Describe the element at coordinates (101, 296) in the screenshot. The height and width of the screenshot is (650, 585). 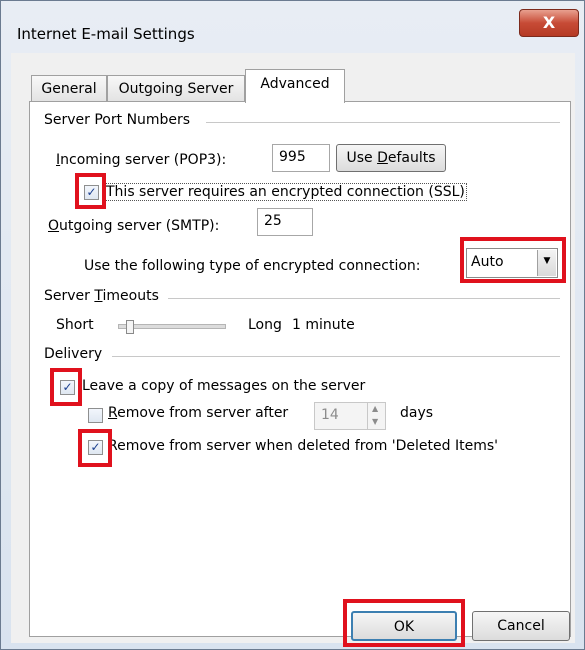
I see `server-timeouts-heading: Server Timeouts` at that location.